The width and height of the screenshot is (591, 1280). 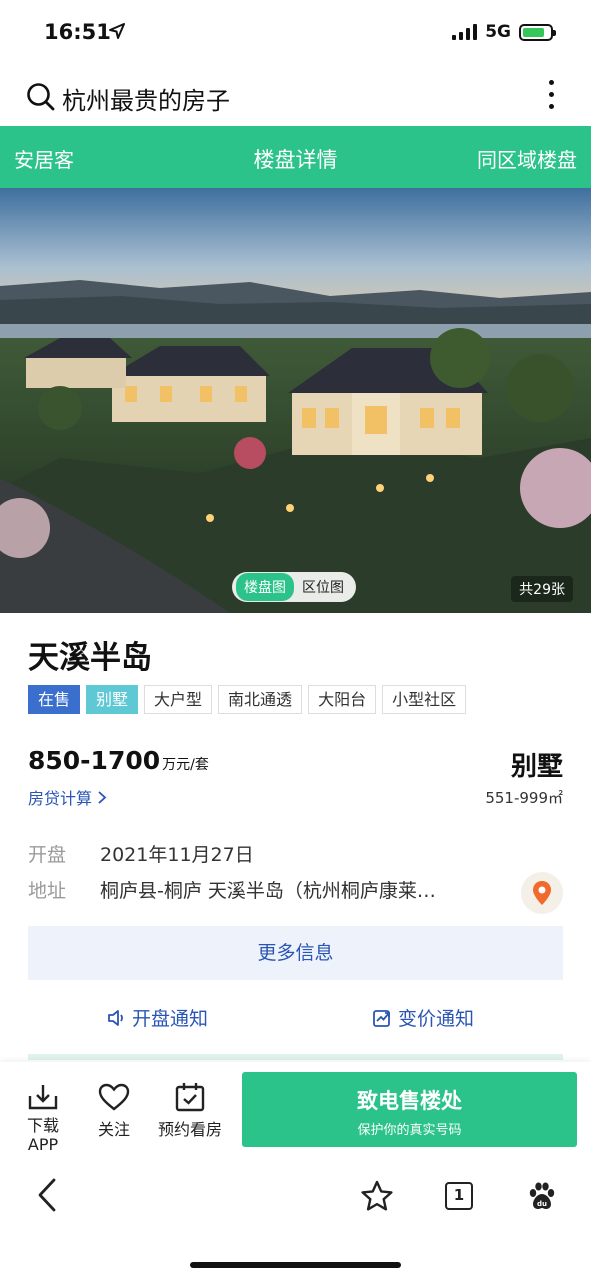 What do you see at coordinates (60, 798) in the screenshot?
I see `loan-calculator-label: 房贷计算` at bounding box center [60, 798].